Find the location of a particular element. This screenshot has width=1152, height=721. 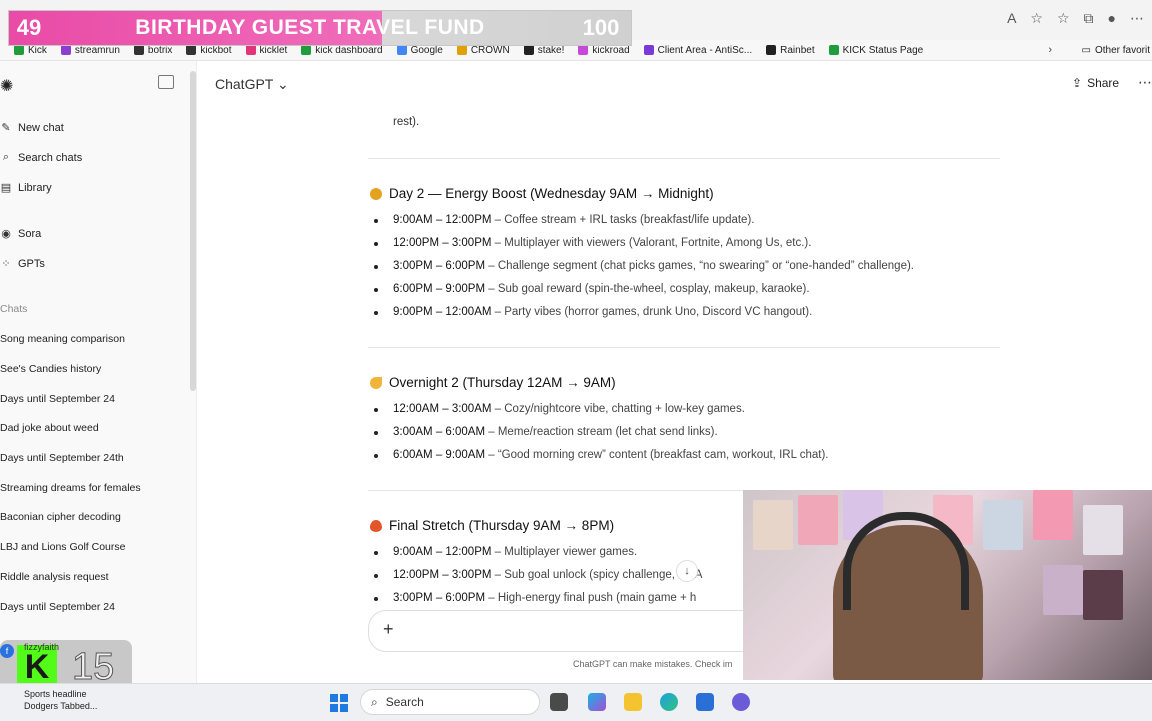

bookmark-item: CROWN is located at coordinates (483, 50).